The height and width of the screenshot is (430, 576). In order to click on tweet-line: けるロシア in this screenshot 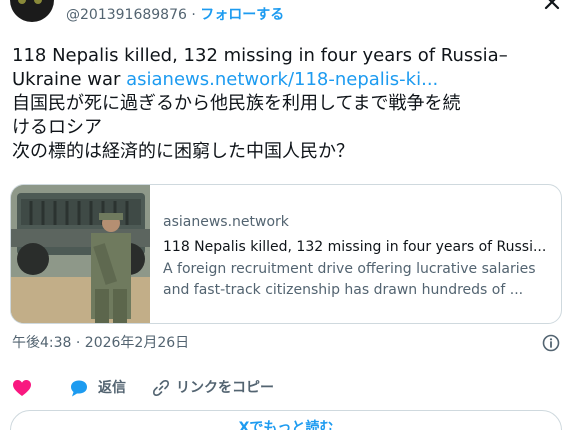, I will do `click(57, 127)`.